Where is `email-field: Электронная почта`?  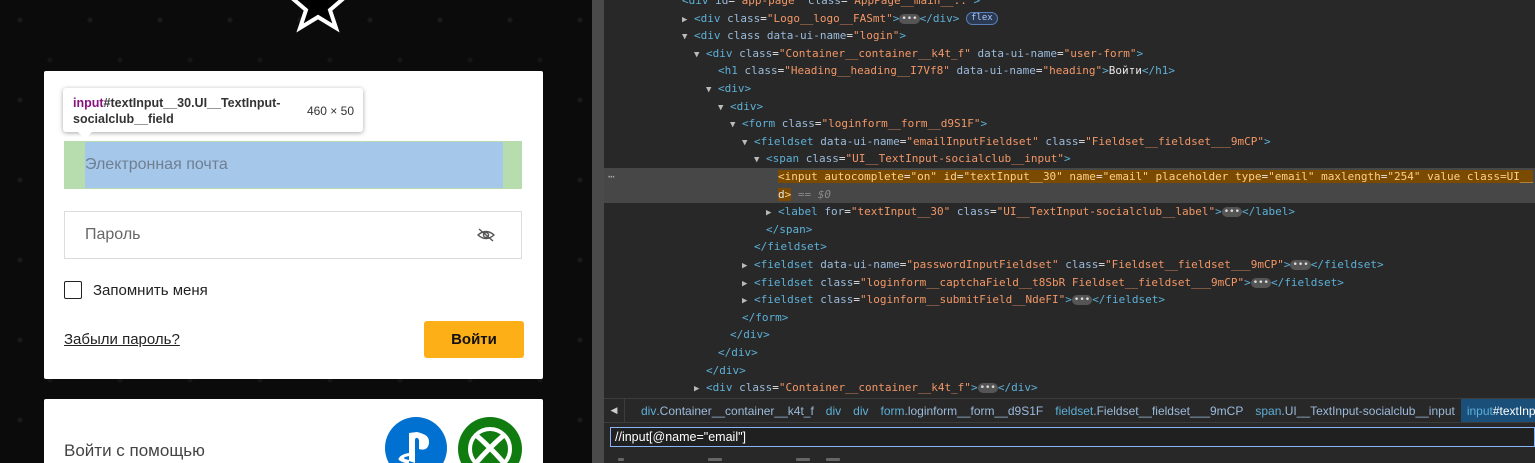
email-field: Электронная почта is located at coordinates (293, 165).